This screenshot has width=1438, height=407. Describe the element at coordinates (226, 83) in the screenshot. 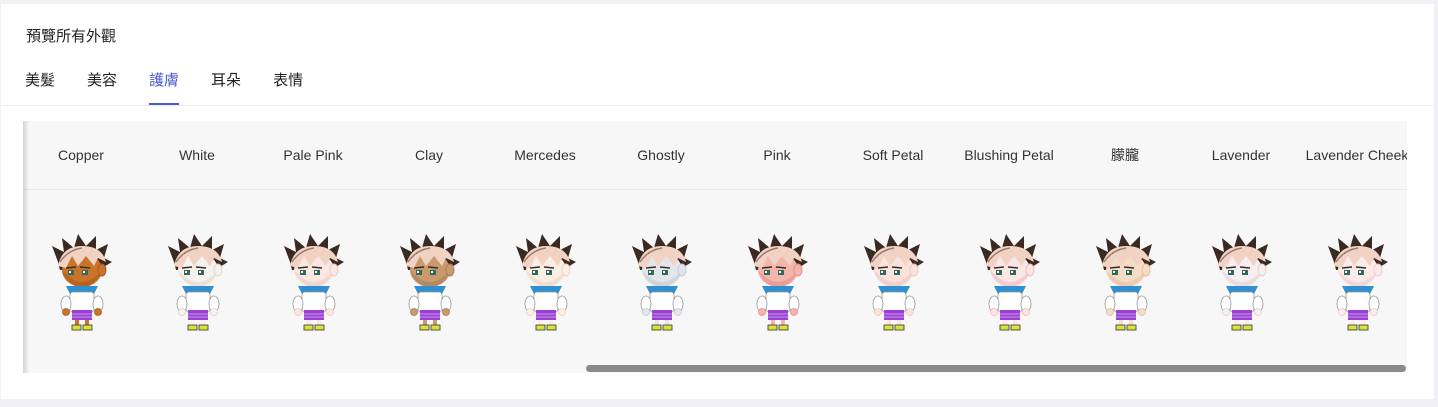

I see `tab-ears: 耳朵` at that location.